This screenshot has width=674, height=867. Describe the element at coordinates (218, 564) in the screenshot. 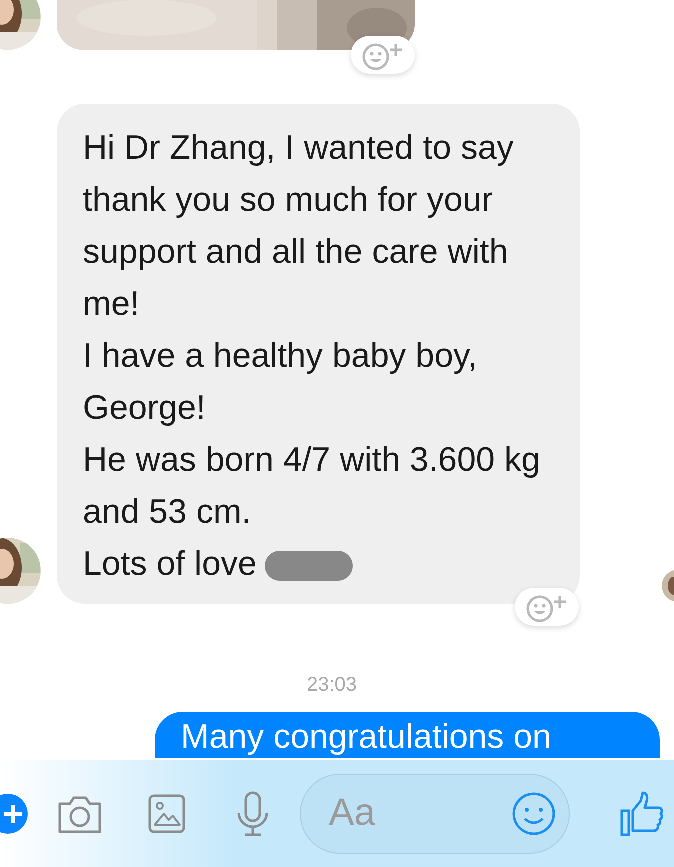

I see `message-text: Lots of love` at that location.